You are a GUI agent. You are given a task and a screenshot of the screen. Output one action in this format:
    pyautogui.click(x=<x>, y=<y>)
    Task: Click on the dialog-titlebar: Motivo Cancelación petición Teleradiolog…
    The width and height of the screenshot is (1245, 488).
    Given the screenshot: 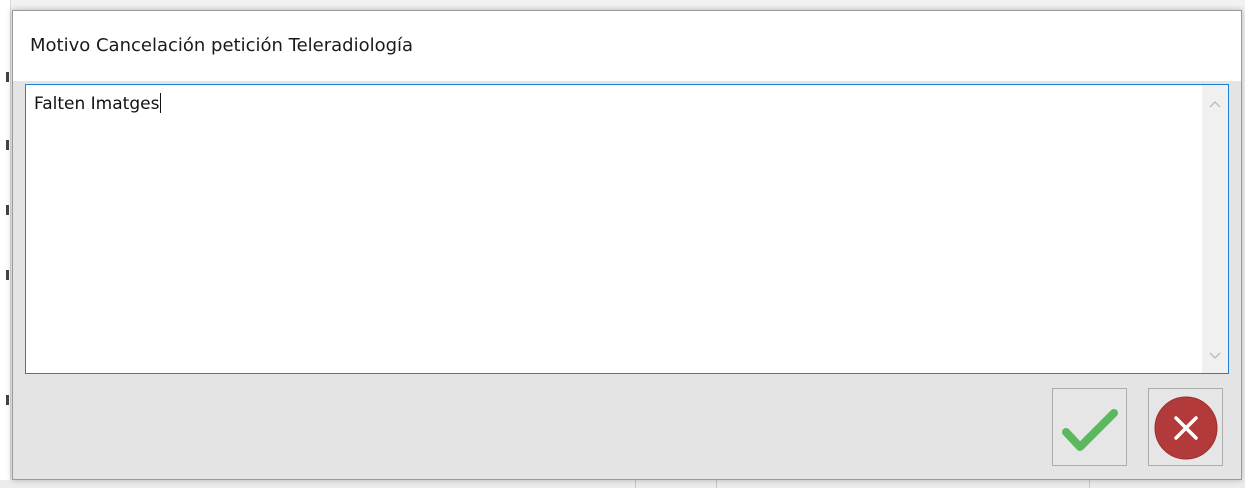 What is the action you would take?
    pyautogui.click(x=627, y=46)
    